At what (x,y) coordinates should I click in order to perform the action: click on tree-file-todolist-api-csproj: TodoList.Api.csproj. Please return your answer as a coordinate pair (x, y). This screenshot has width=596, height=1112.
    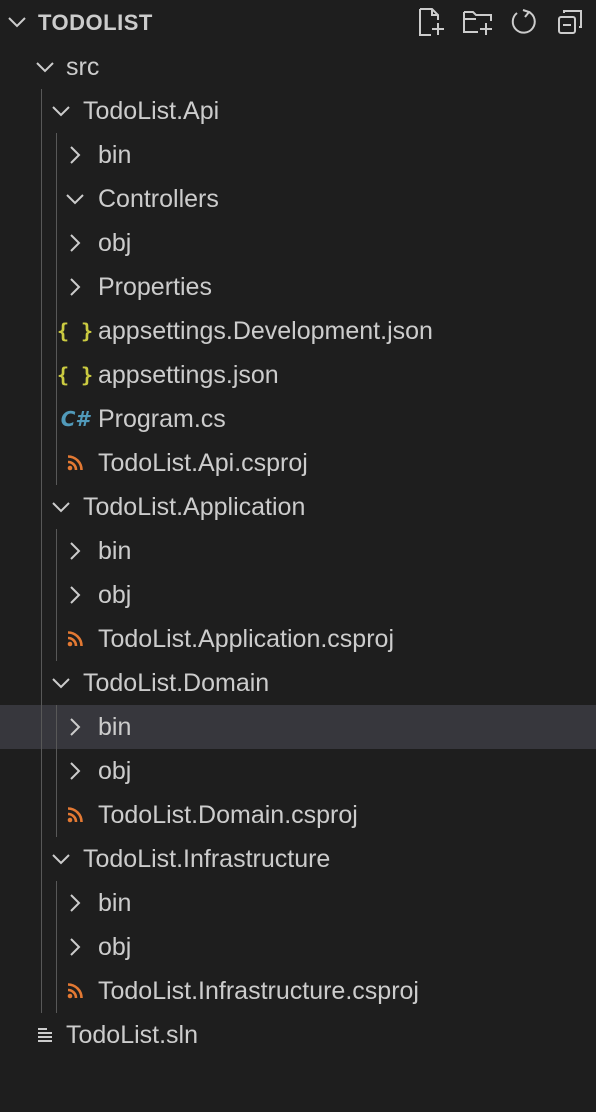
    Looking at the image, I should click on (298, 463).